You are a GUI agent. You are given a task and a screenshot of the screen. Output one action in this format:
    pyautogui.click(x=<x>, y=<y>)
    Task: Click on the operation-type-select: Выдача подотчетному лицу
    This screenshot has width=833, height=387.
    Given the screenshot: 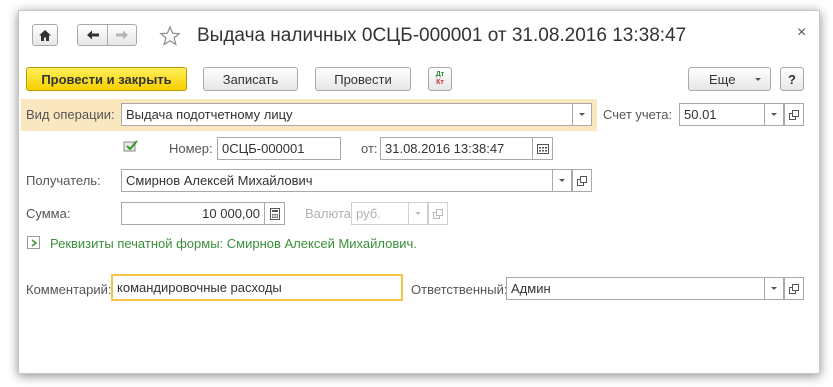 What is the action you would take?
    pyautogui.click(x=347, y=114)
    